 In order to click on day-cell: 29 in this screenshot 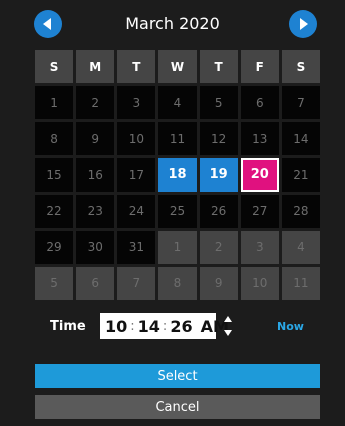, I will do `click(54, 247)`.